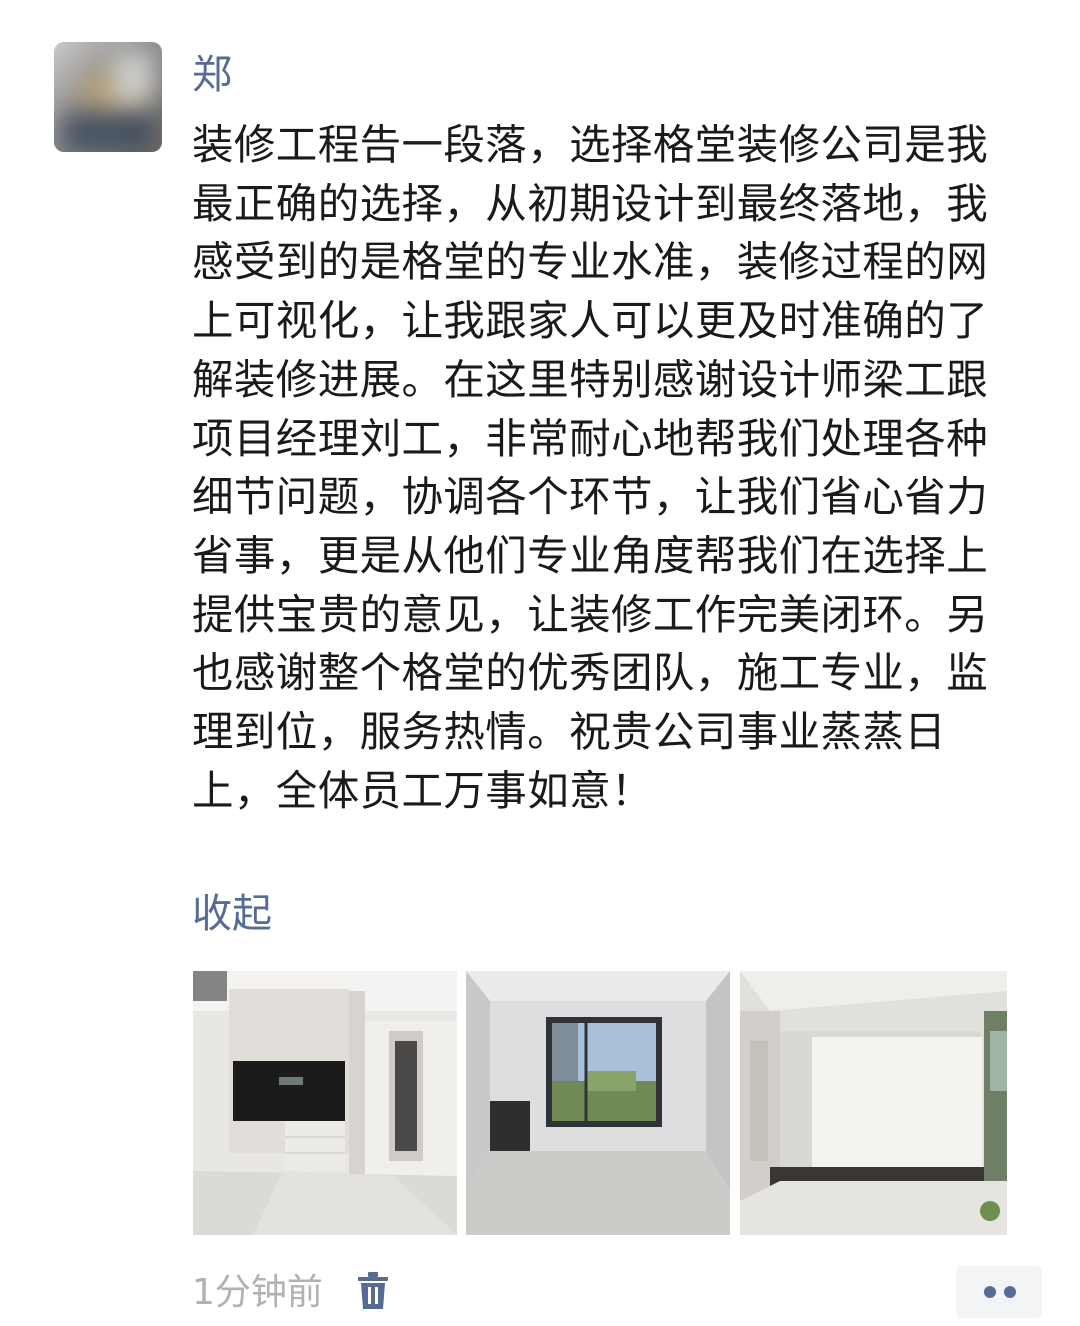 Image resolution: width=1080 pixels, height=1326 pixels. I want to click on more-dots-icon, so click(990, 1292).